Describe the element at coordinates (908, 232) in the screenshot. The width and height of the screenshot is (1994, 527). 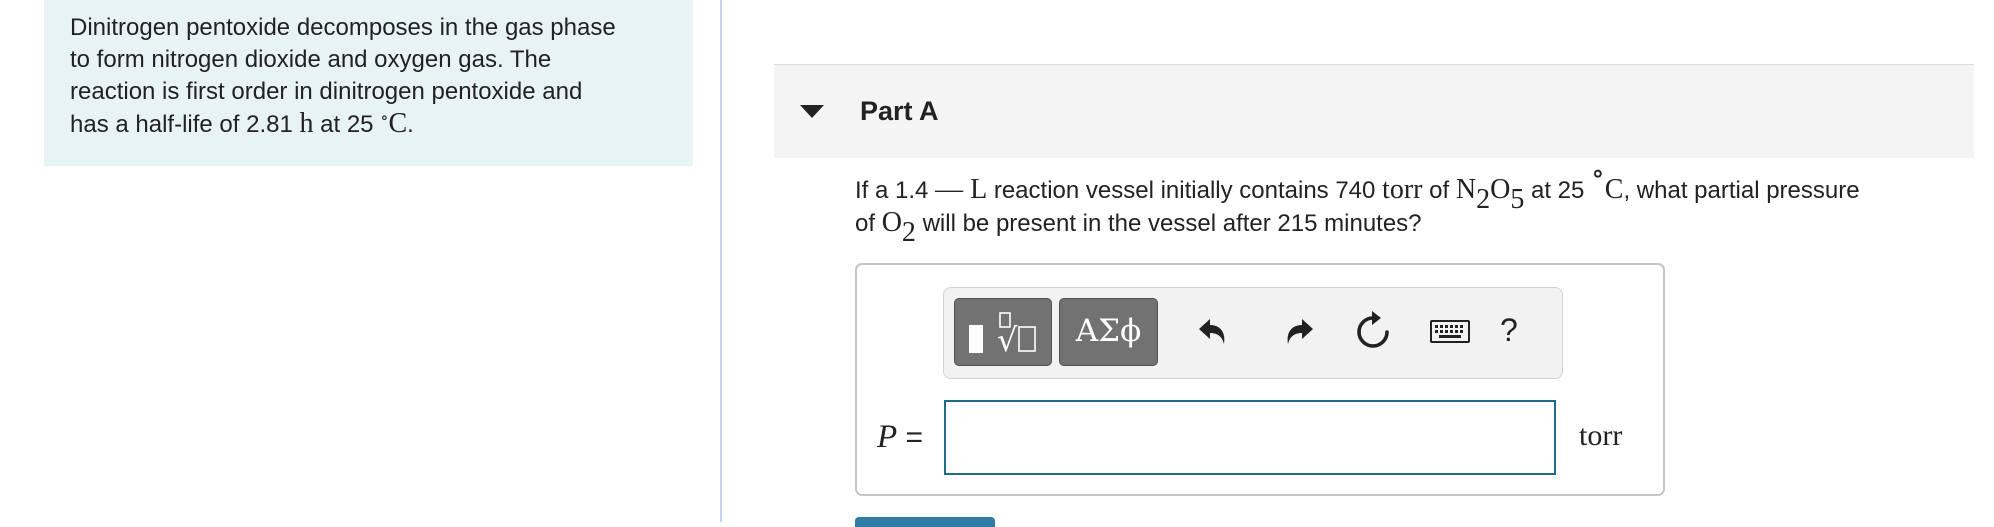
I see `formula-o2-subscript: 2` at that location.